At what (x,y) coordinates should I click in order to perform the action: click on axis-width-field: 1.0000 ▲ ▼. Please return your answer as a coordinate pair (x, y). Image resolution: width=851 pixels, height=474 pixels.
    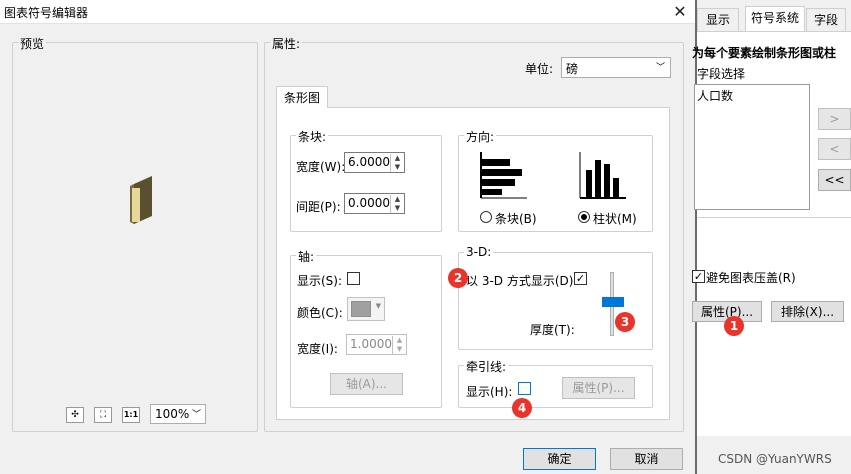
    Looking at the image, I should click on (376, 344).